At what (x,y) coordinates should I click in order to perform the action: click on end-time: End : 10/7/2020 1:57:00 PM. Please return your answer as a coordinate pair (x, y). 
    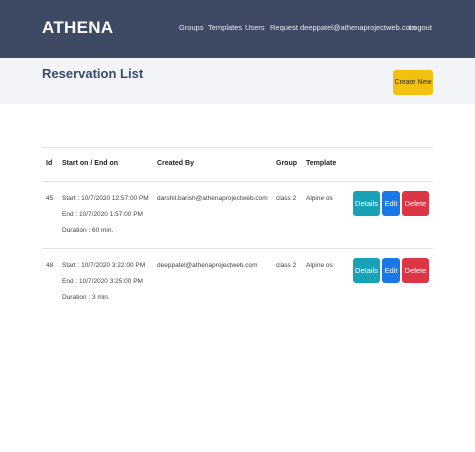
    Looking at the image, I should click on (102, 214).